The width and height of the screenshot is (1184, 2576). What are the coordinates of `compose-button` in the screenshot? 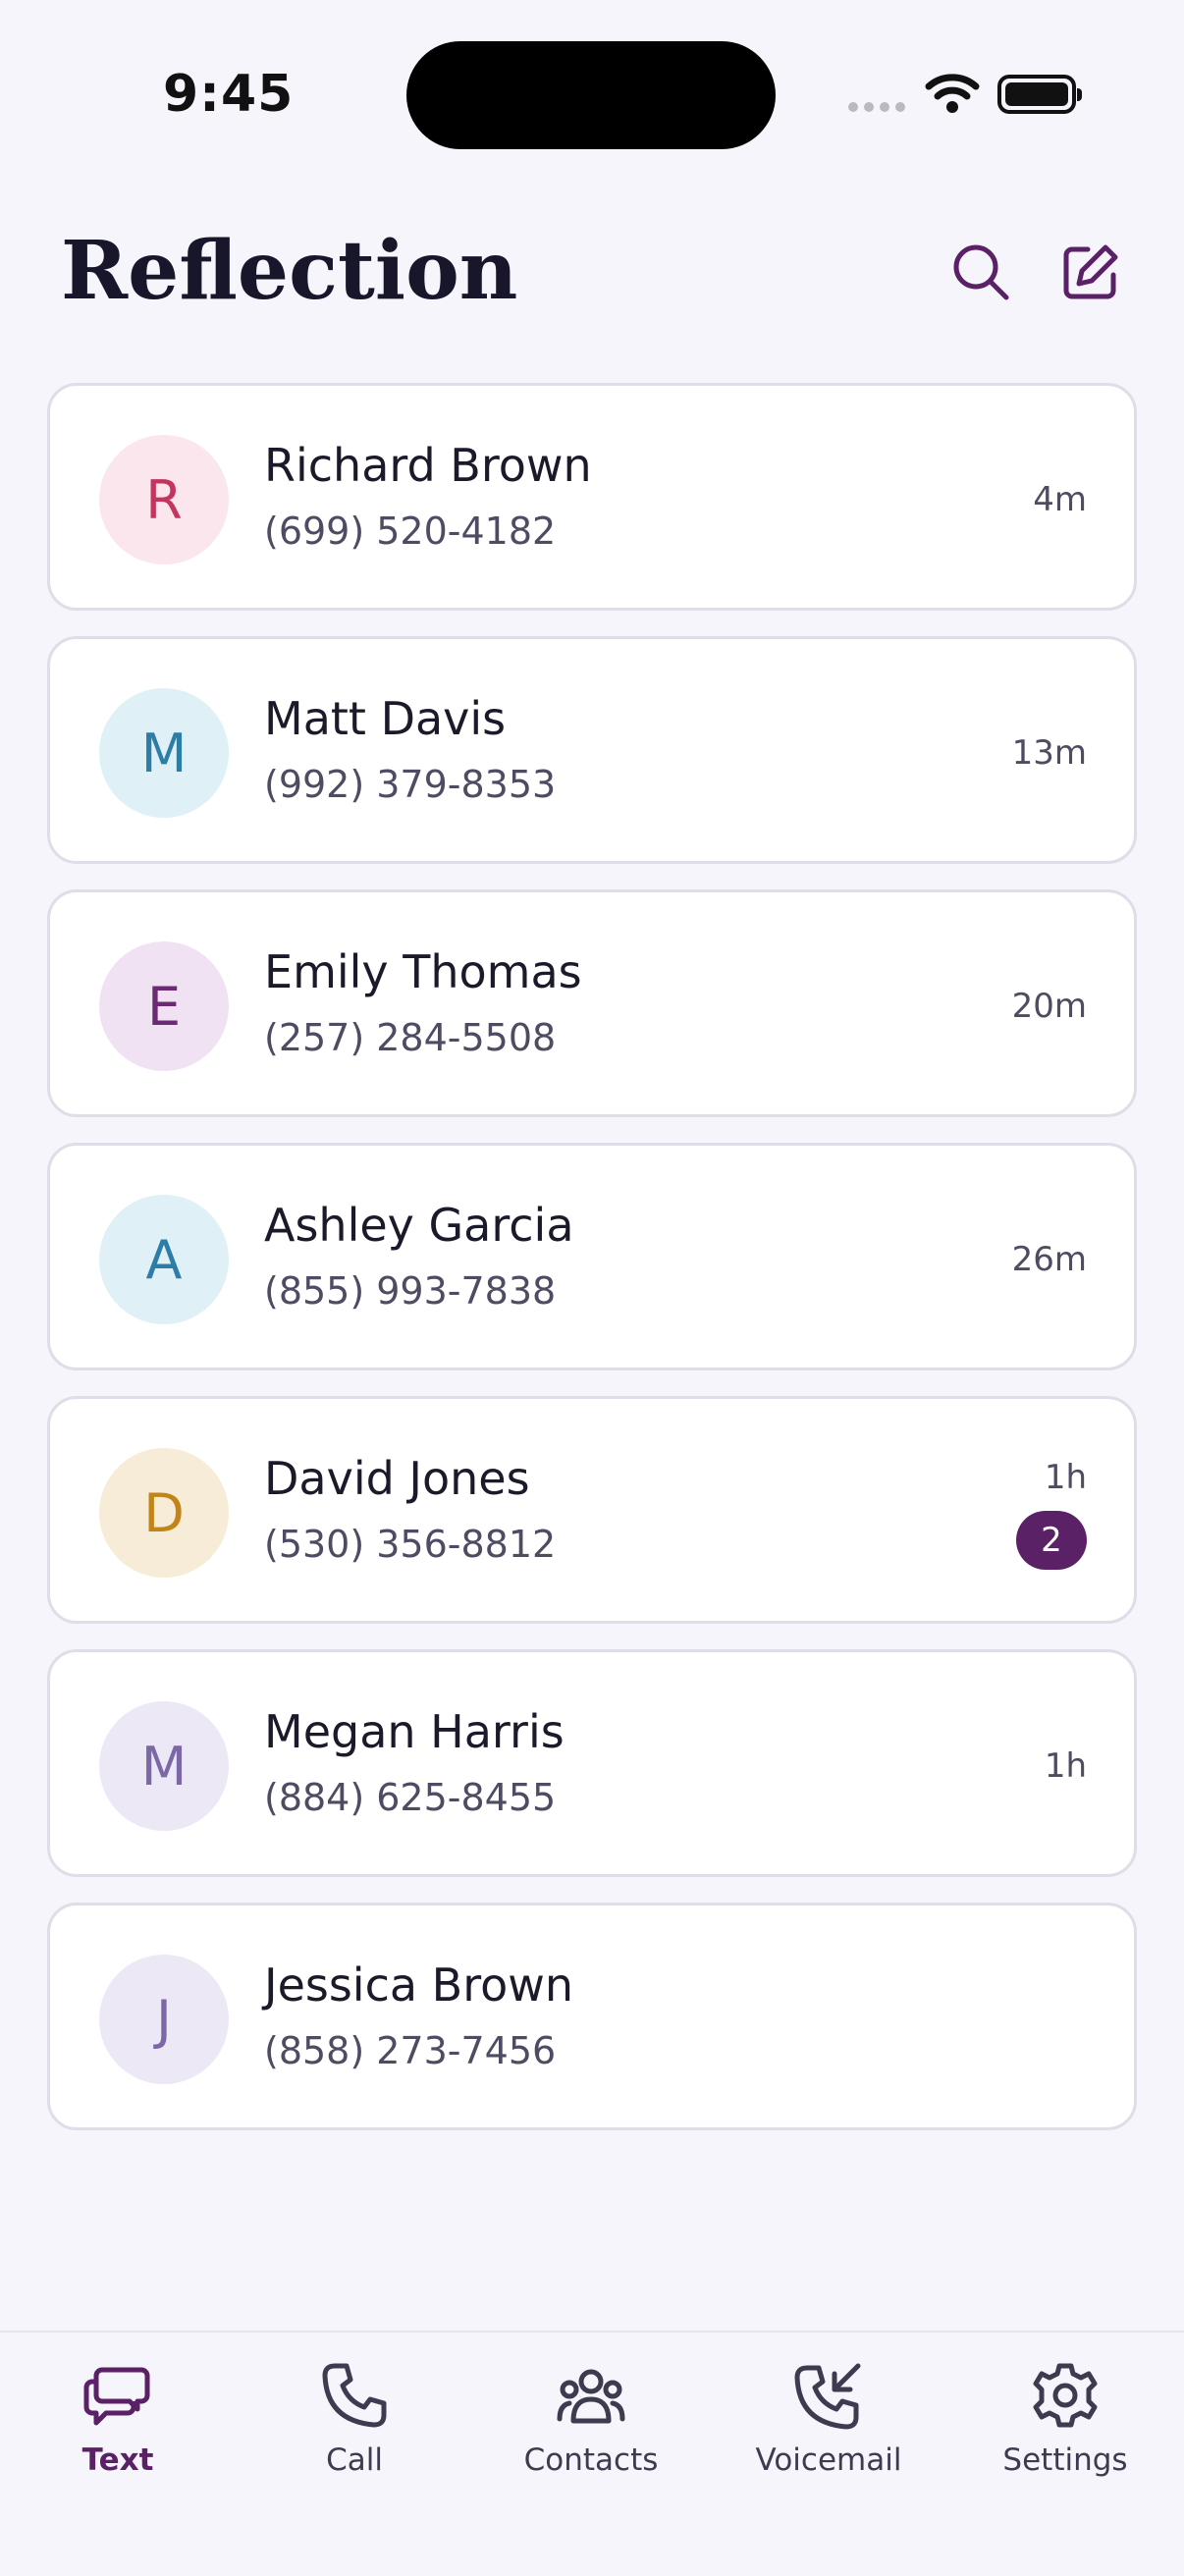 It's located at (1090, 272).